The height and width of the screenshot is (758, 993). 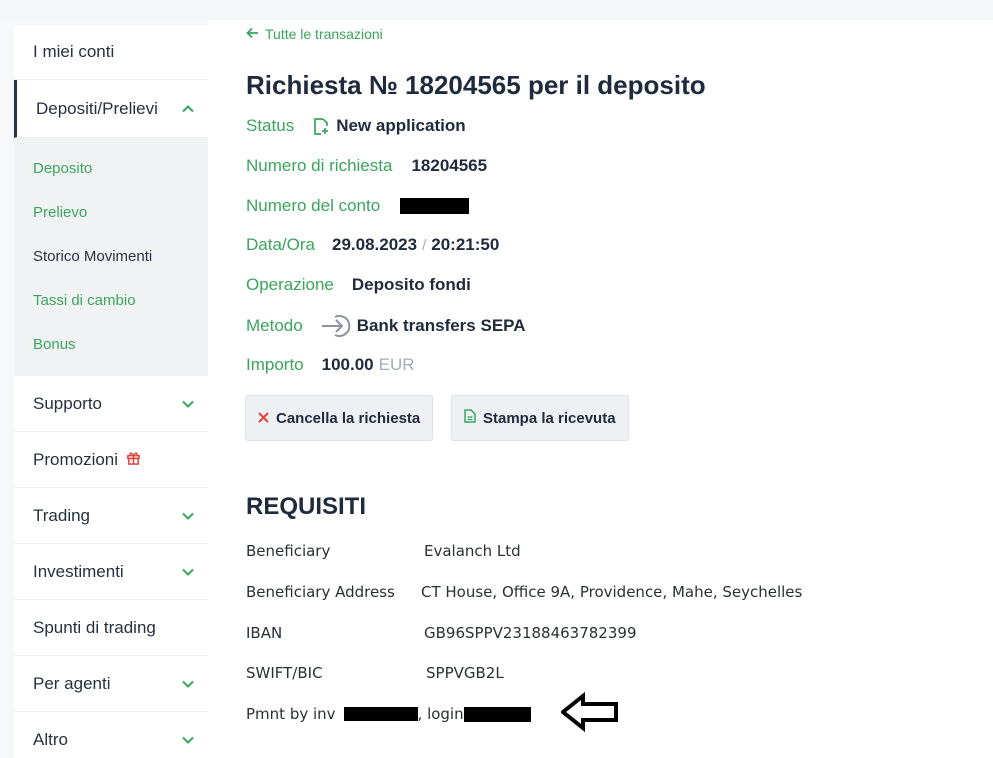 What do you see at coordinates (111, 735) in the screenshot?
I see `sidebar-item-other: Altro` at bounding box center [111, 735].